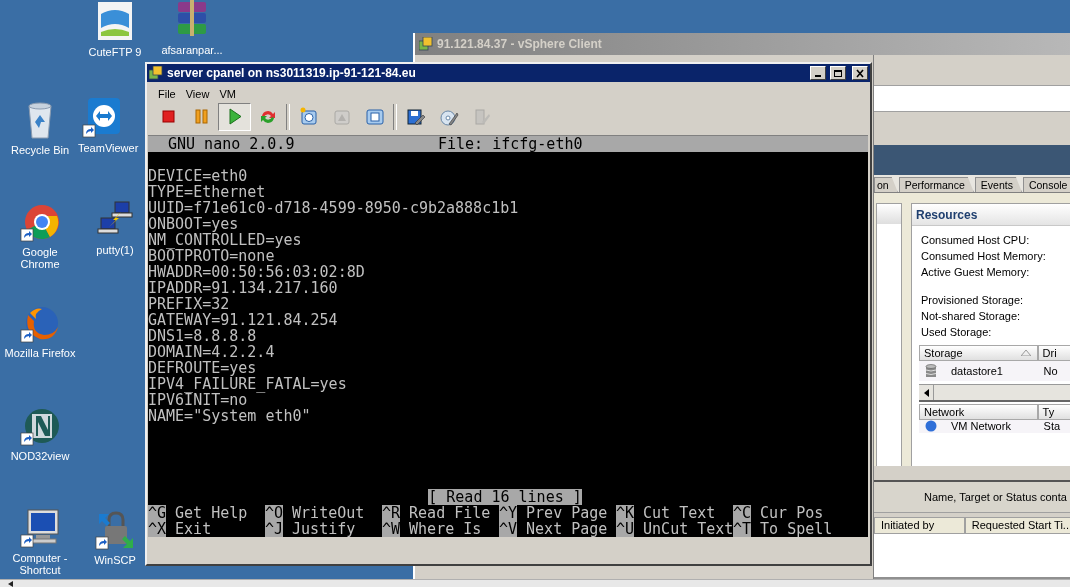 The image size is (1070, 587). What do you see at coordinates (688, 529) in the screenshot?
I see `shortcut-label: UnCut Text` at bounding box center [688, 529].